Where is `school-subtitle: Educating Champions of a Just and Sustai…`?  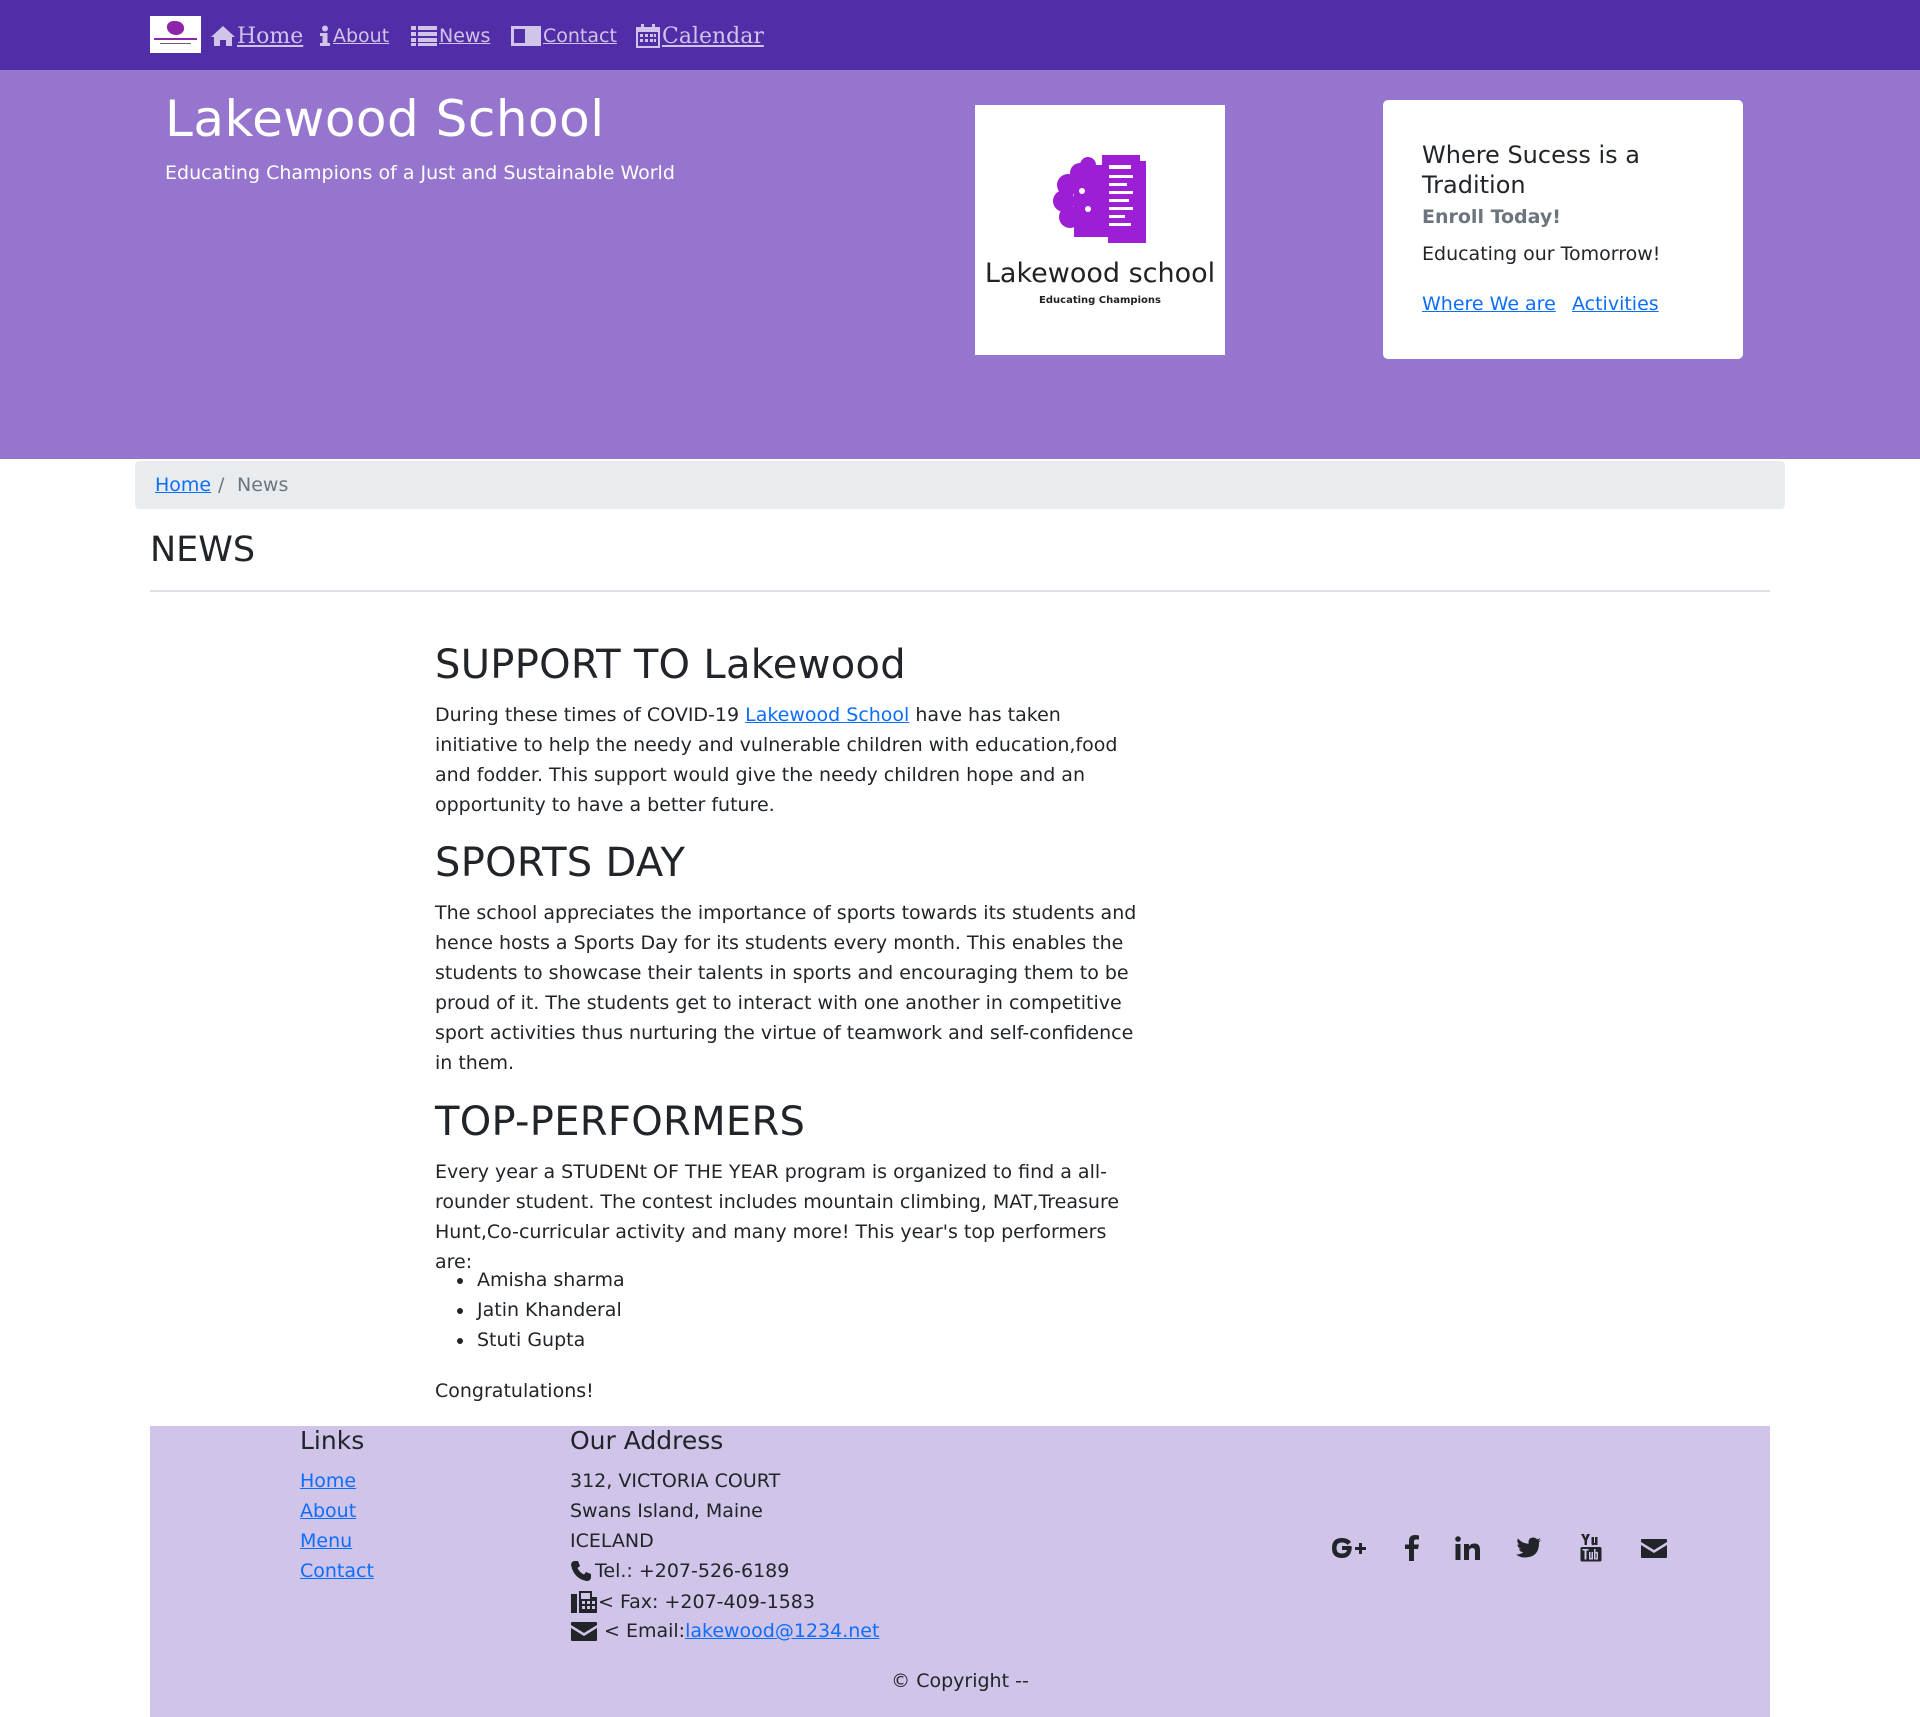
school-subtitle: Educating Champions of a Just and Sustai… is located at coordinates (420, 173).